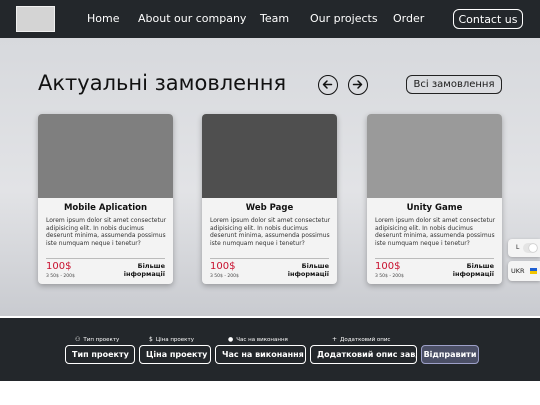  I want to click on deadline-input: Час на виконання, so click(260, 354).